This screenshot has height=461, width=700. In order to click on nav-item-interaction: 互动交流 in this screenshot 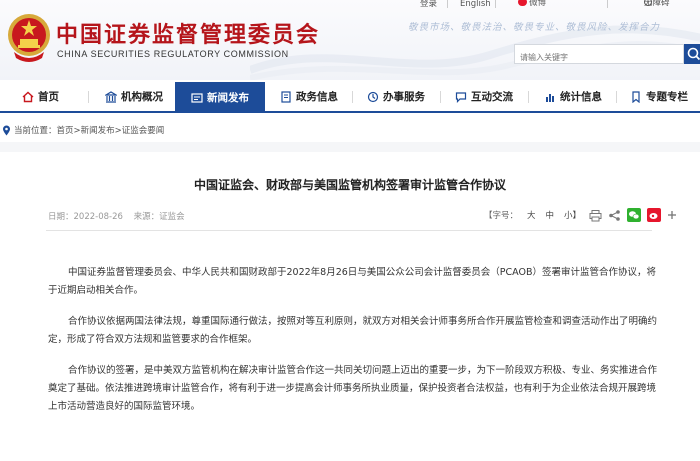, I will do `click(487, 96)`.